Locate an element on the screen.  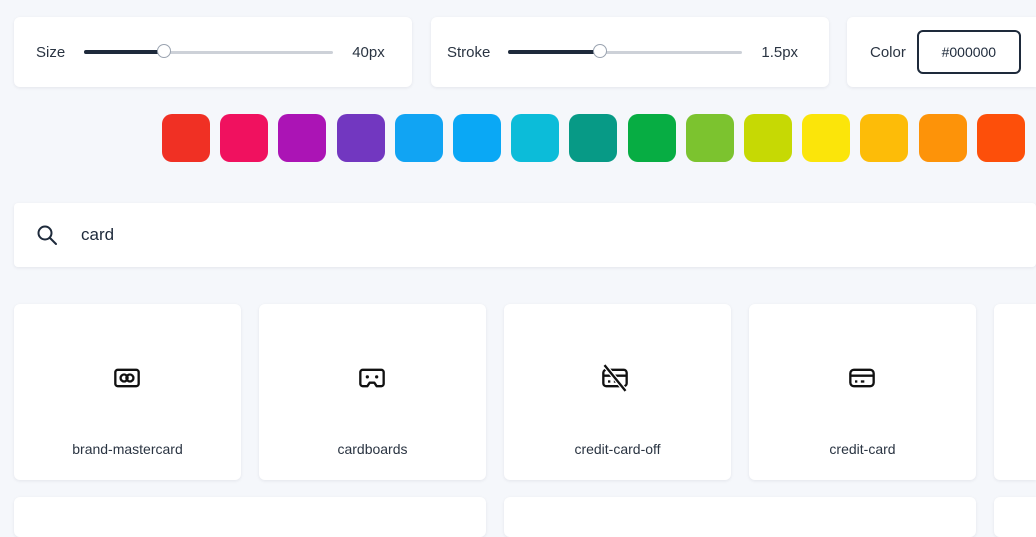
swatch-lime is located at coordinates (710, 138).